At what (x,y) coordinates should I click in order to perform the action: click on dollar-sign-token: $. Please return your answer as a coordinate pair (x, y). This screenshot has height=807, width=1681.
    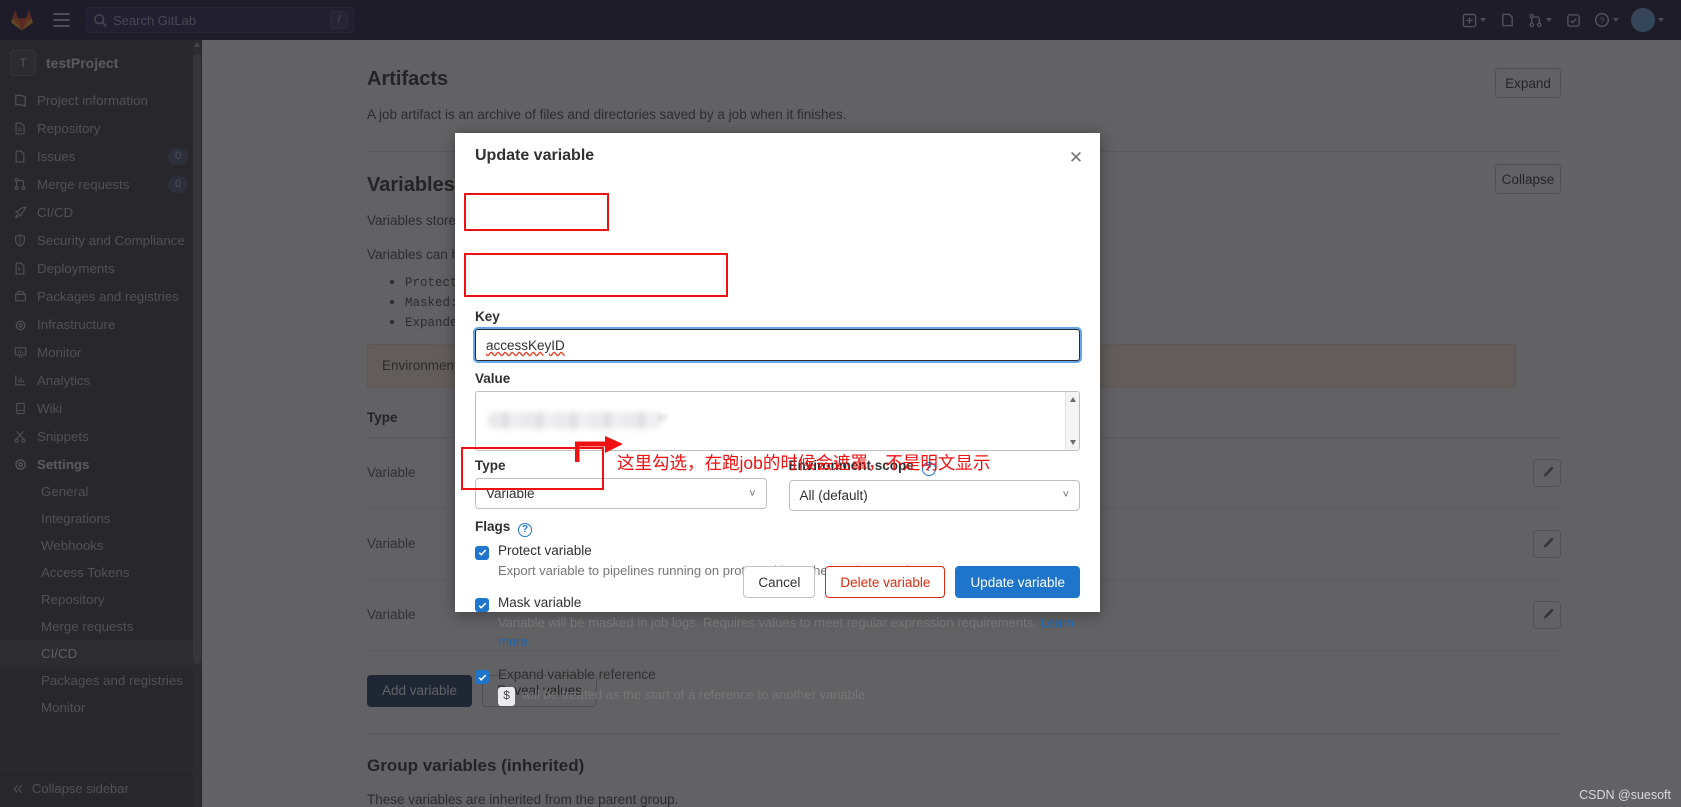
    Looking at the image, I should click on (507, 697).